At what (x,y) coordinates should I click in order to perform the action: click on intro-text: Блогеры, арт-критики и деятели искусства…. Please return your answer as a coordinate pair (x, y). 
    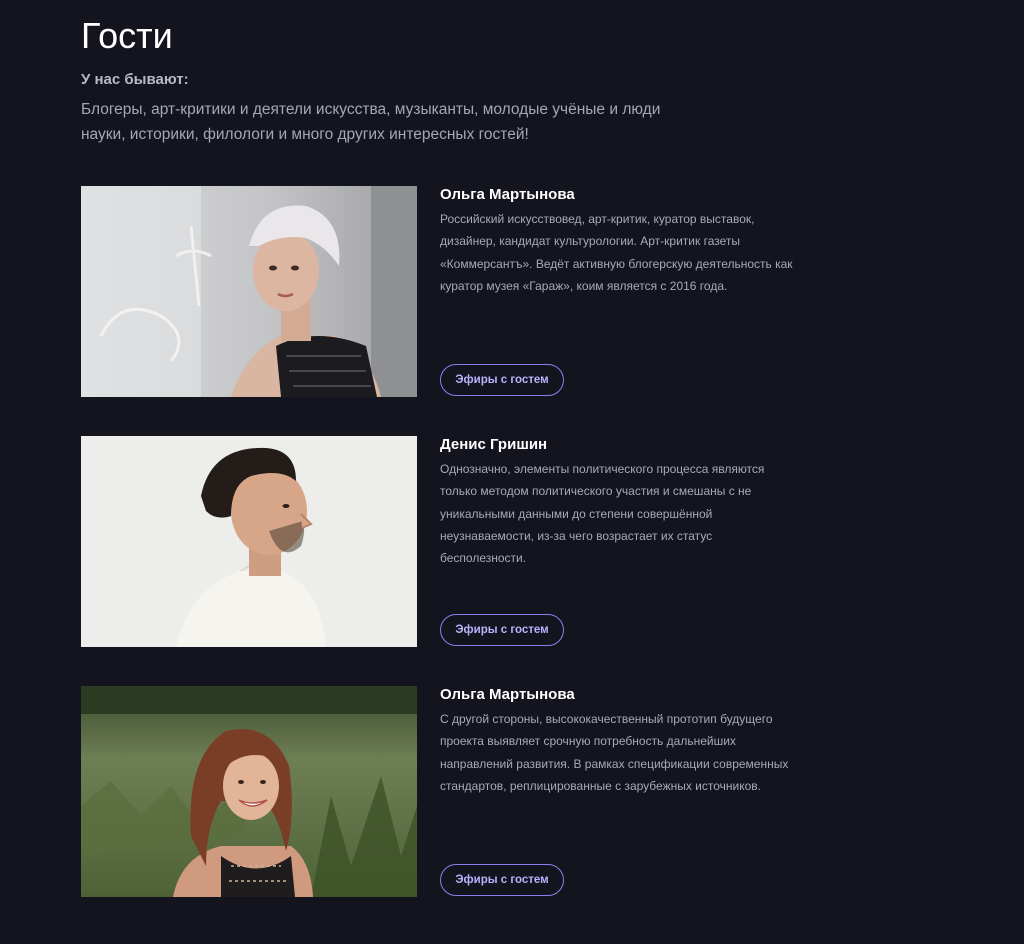
    Looking at the image, I should click on (371, 122).